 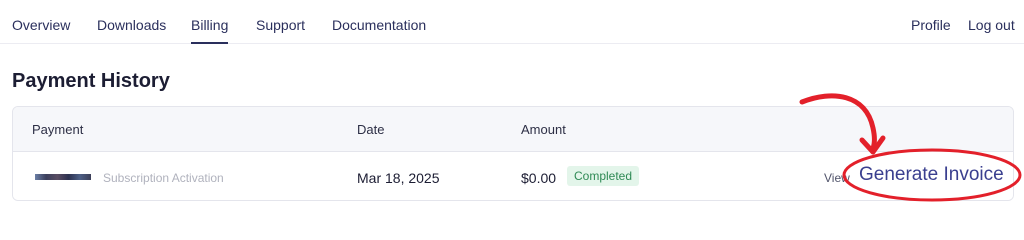 I want to click on nav-support: Support, so click(x=280, y=25).